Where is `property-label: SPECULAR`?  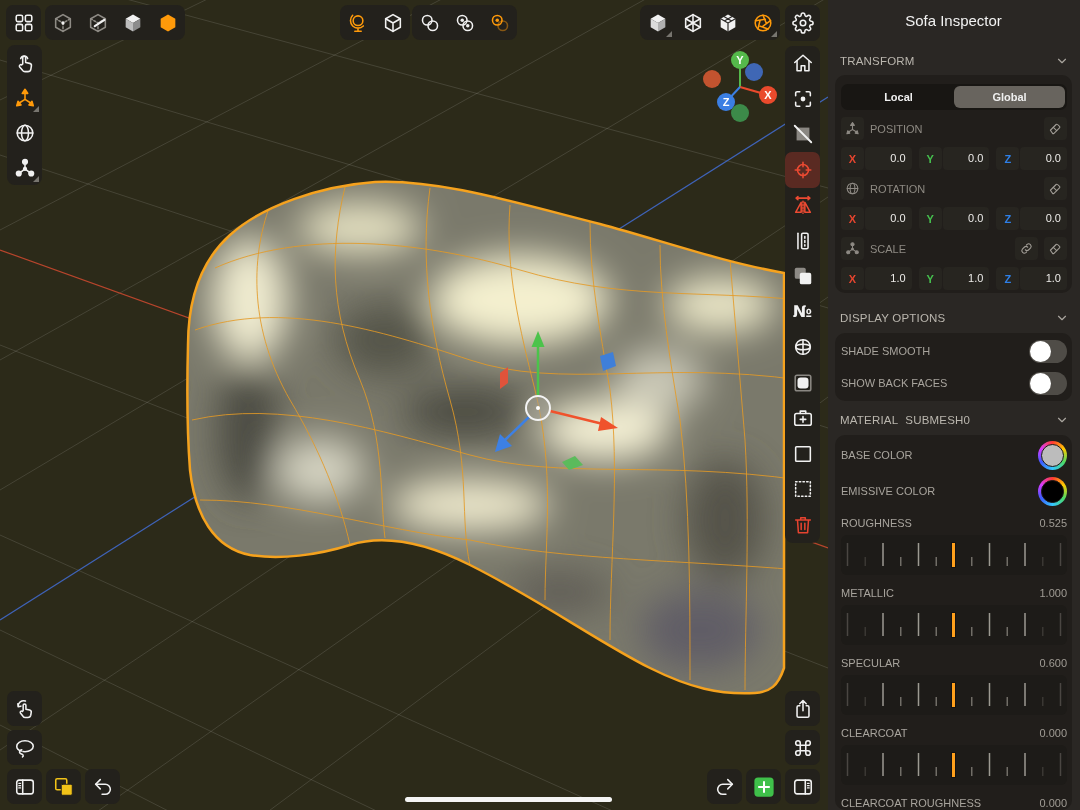
property-label: SPECULAR is located at coordinates (871, 663).